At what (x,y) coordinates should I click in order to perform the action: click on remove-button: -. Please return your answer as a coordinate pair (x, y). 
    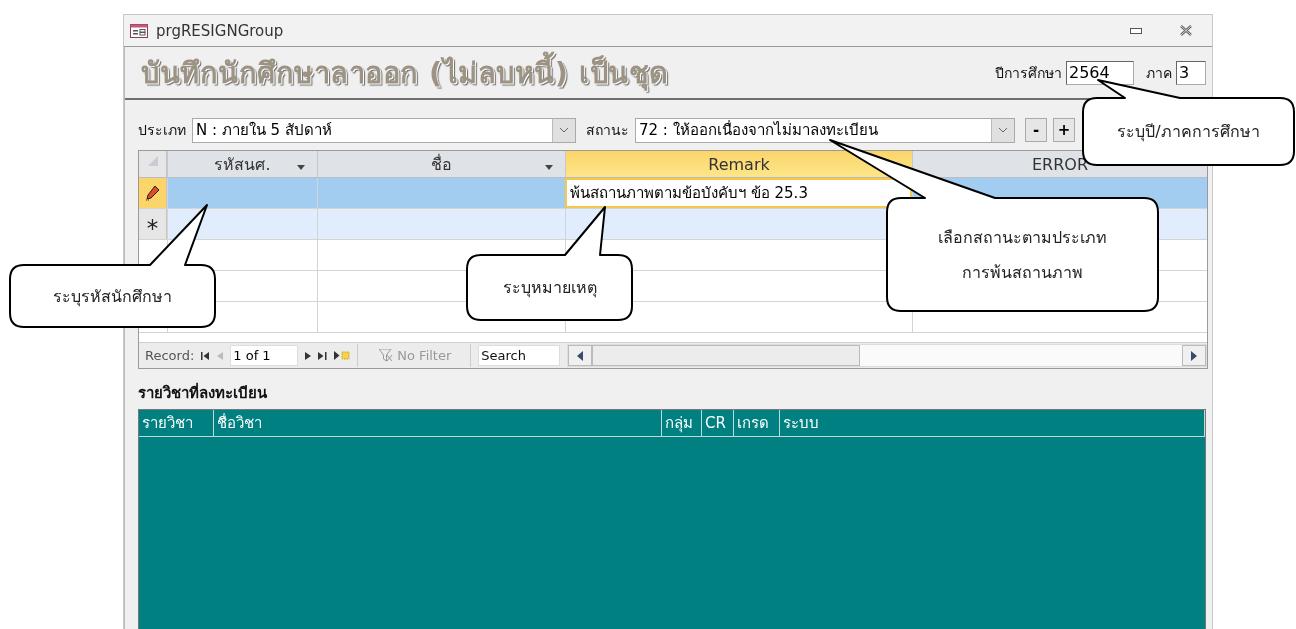
    Looking at the image, I should click on (1036, 130).